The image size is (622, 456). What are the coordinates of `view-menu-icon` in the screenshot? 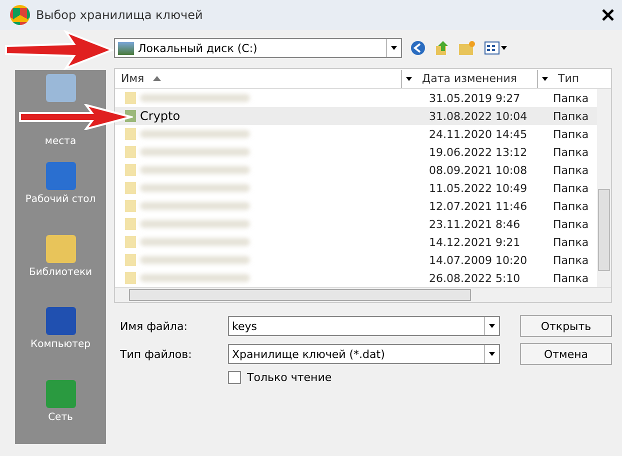 It's located at (496, 48).